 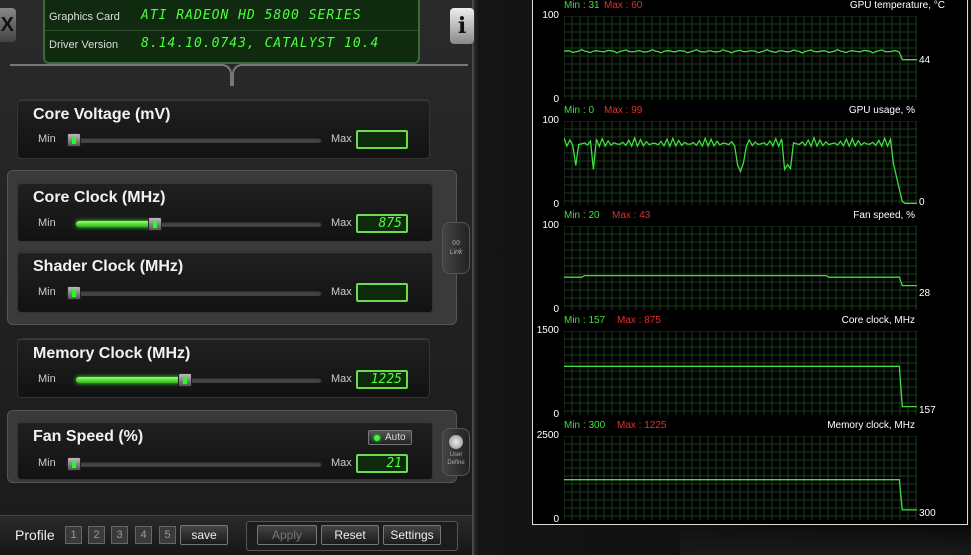 I want to click on core-clock-title: Core clock, MHz, so click(x=878, y=320).